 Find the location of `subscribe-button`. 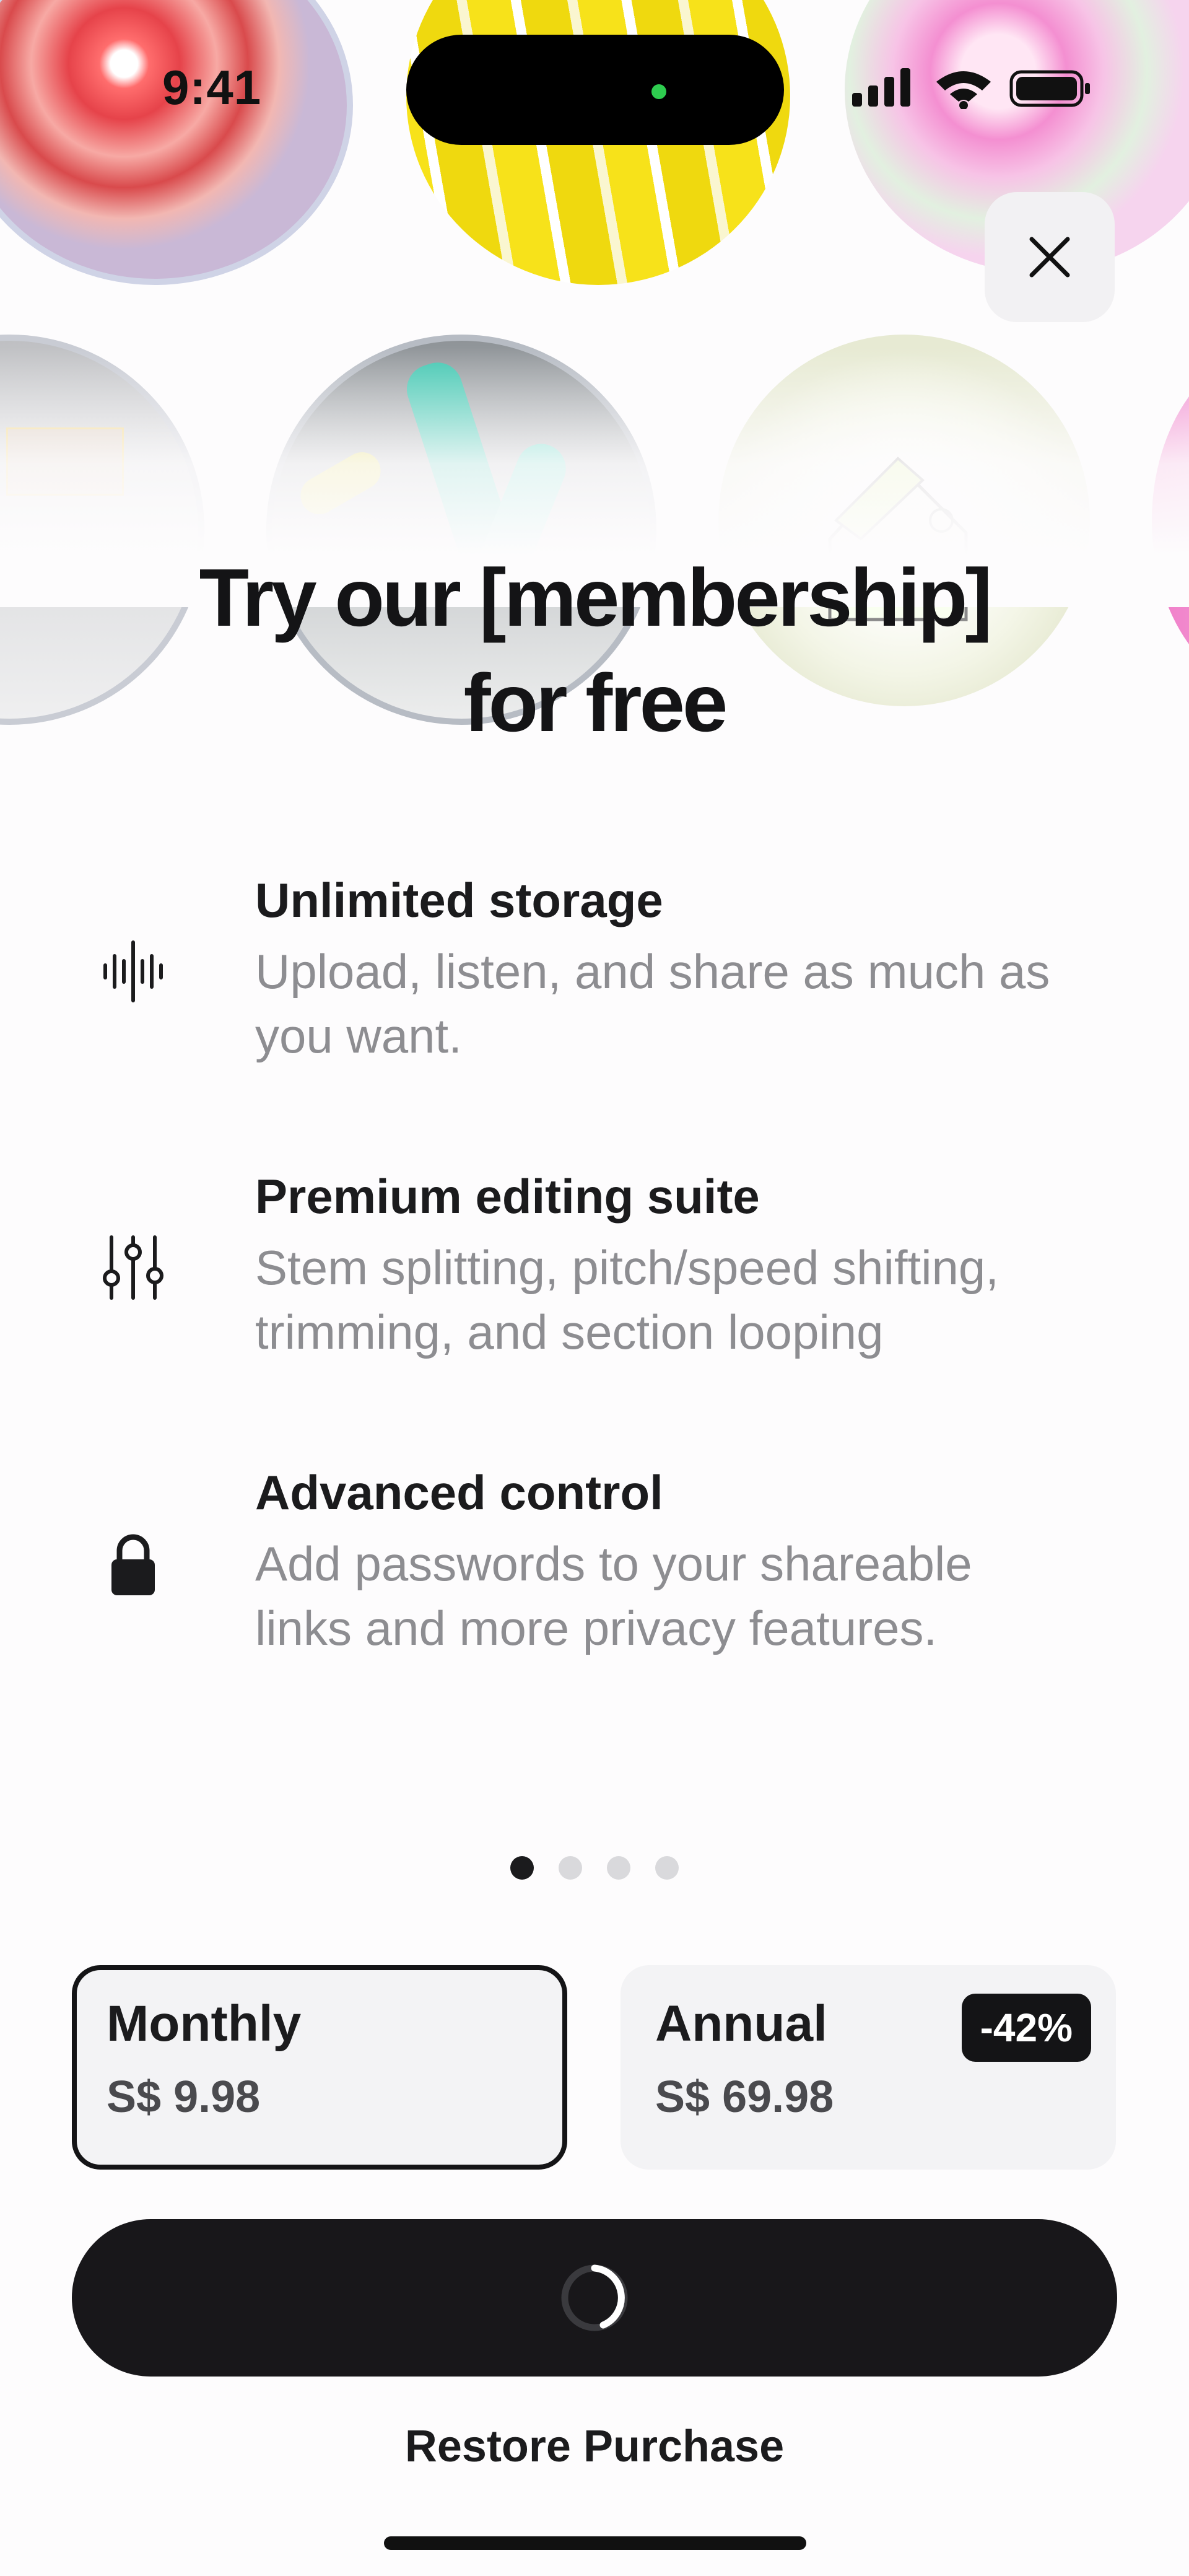

subscribe-button is located at coordinates (594, 2298).